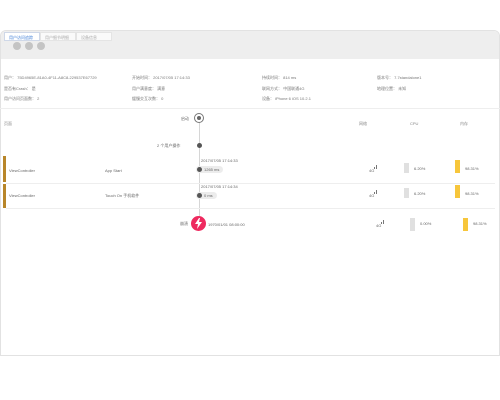 The image size is (500, 400). I want to click on row-action: Touch On 手机软件, so click(122, 196).